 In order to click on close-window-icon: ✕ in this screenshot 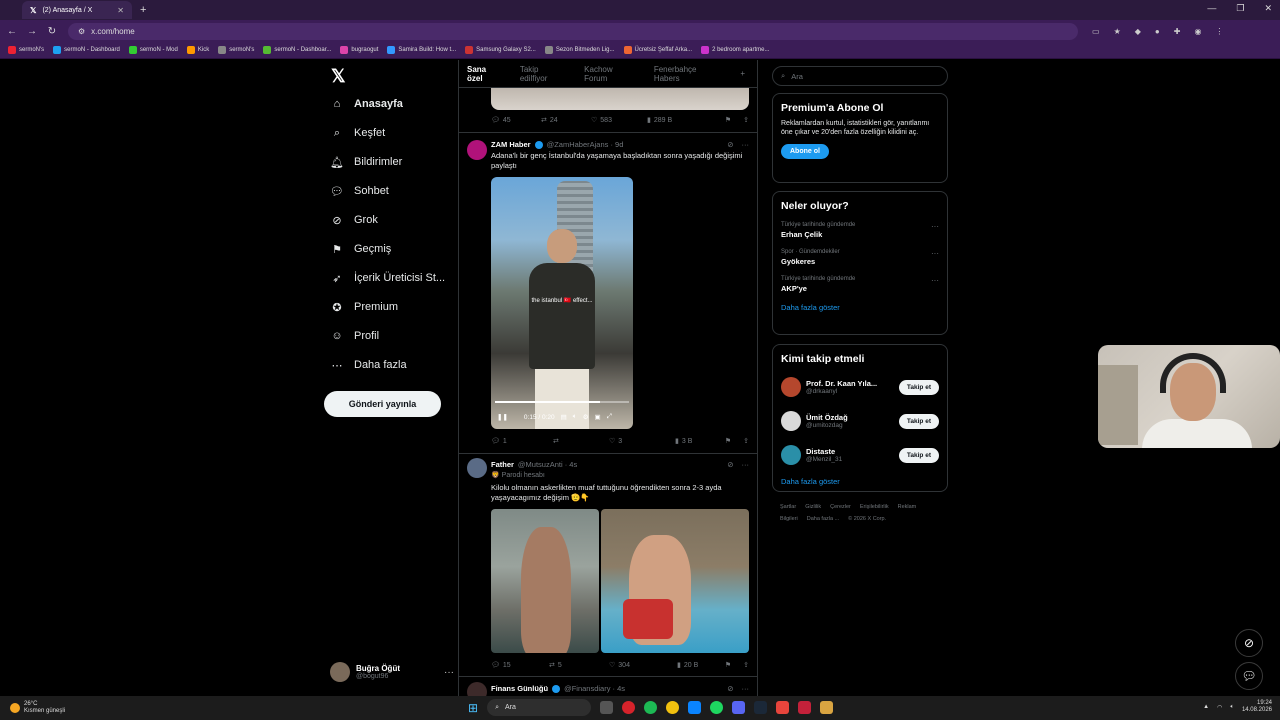, I will do `click(1268, 8)`.